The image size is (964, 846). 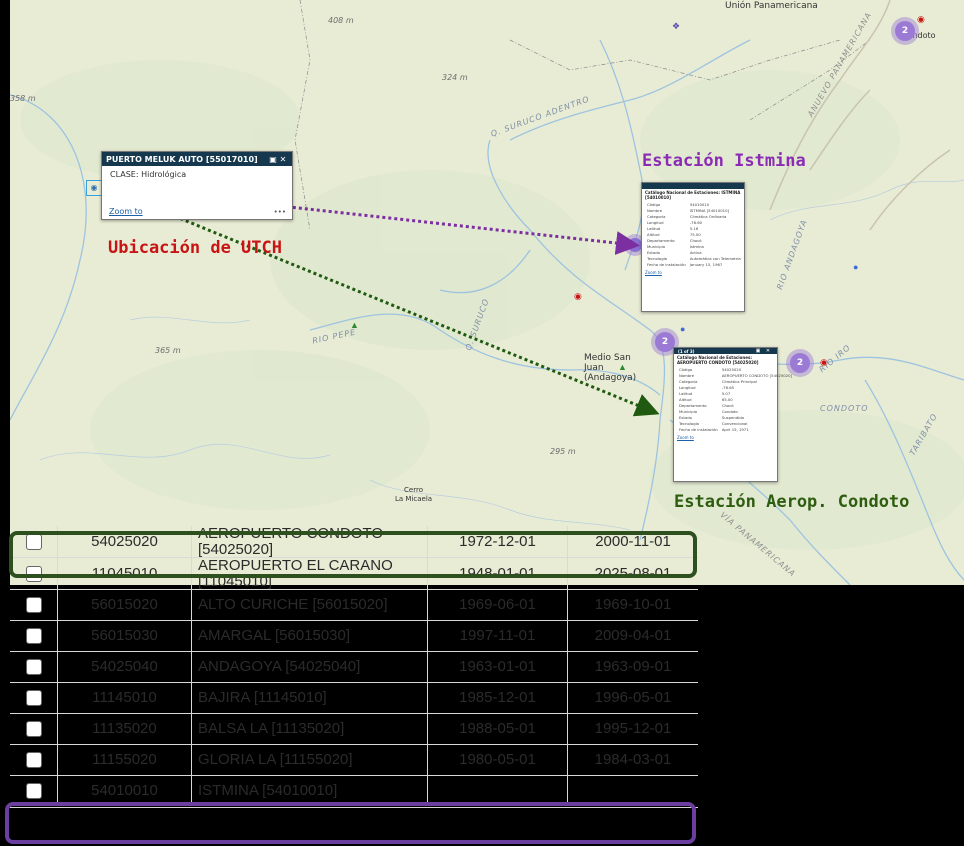 What do you see at coordinates (310, 573) in the screenshot?
I see `station-name: AEROPUERTO EL CARANO [11045010]` at bounding box center [310, 573].